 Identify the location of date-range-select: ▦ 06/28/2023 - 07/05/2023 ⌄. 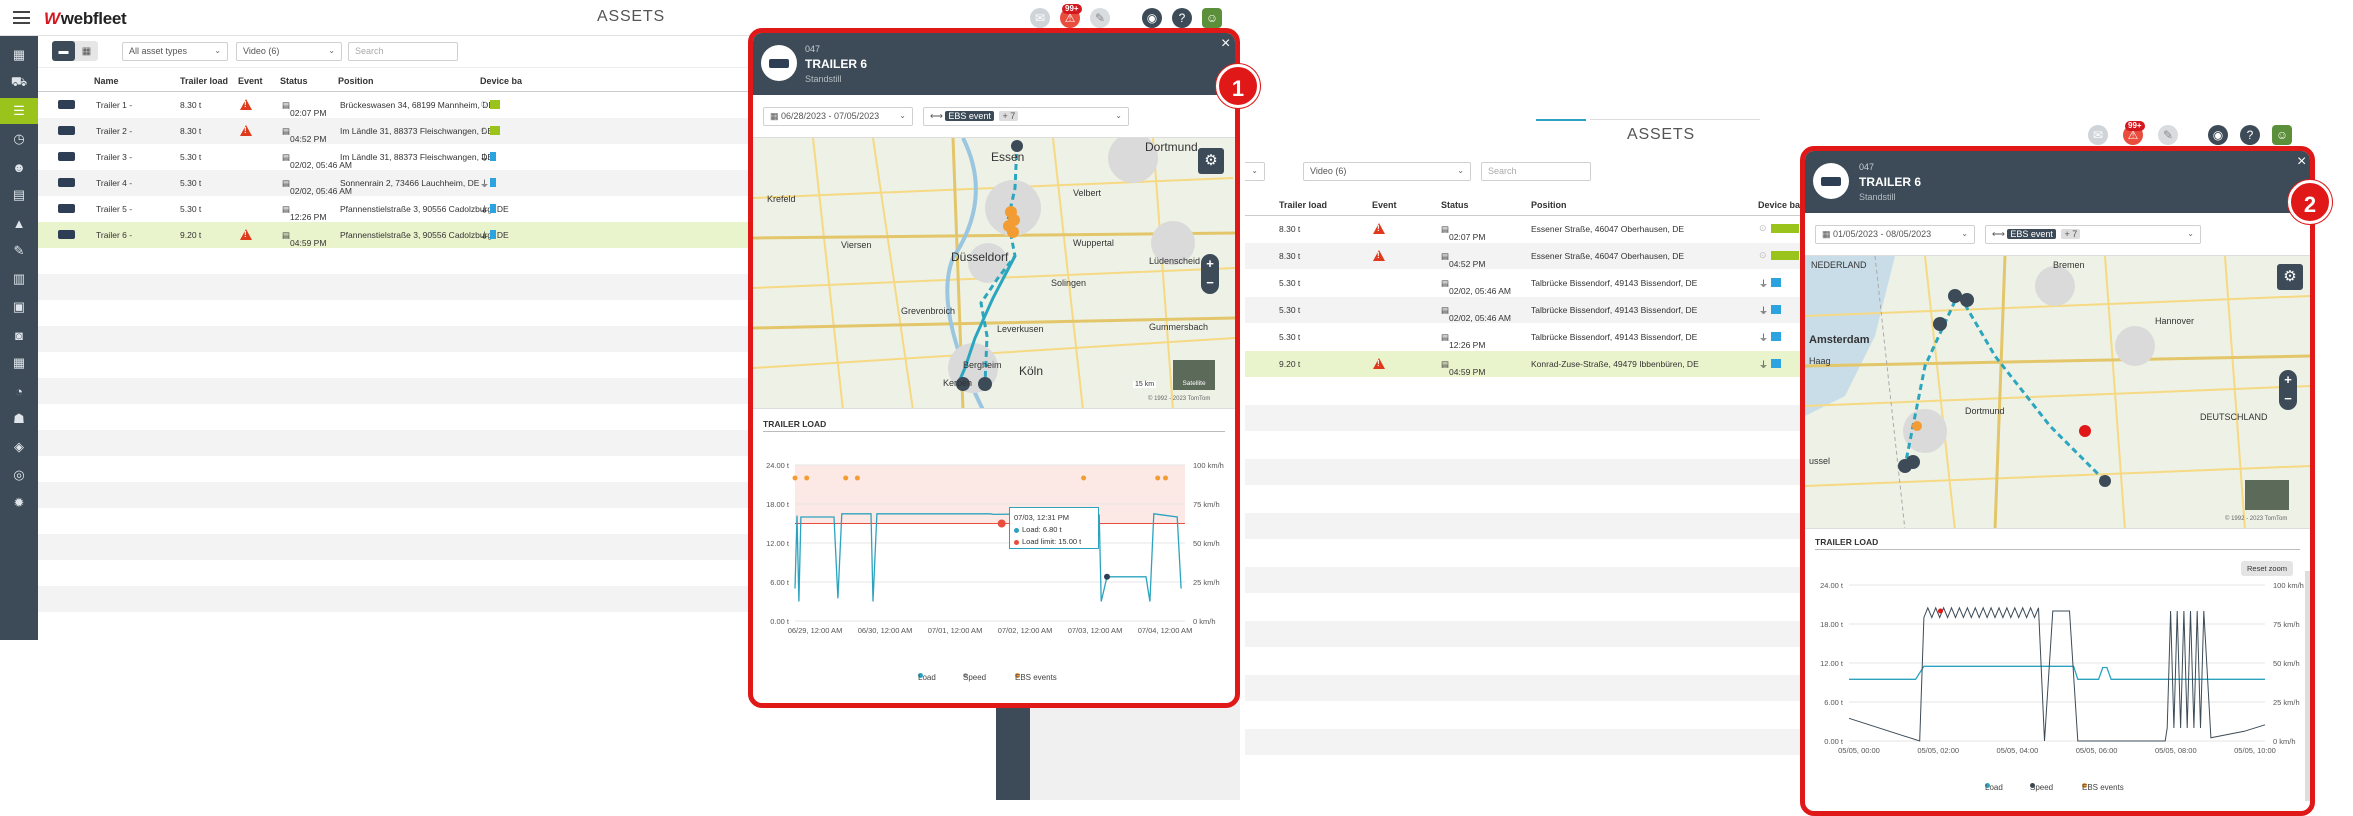
(838, 116).